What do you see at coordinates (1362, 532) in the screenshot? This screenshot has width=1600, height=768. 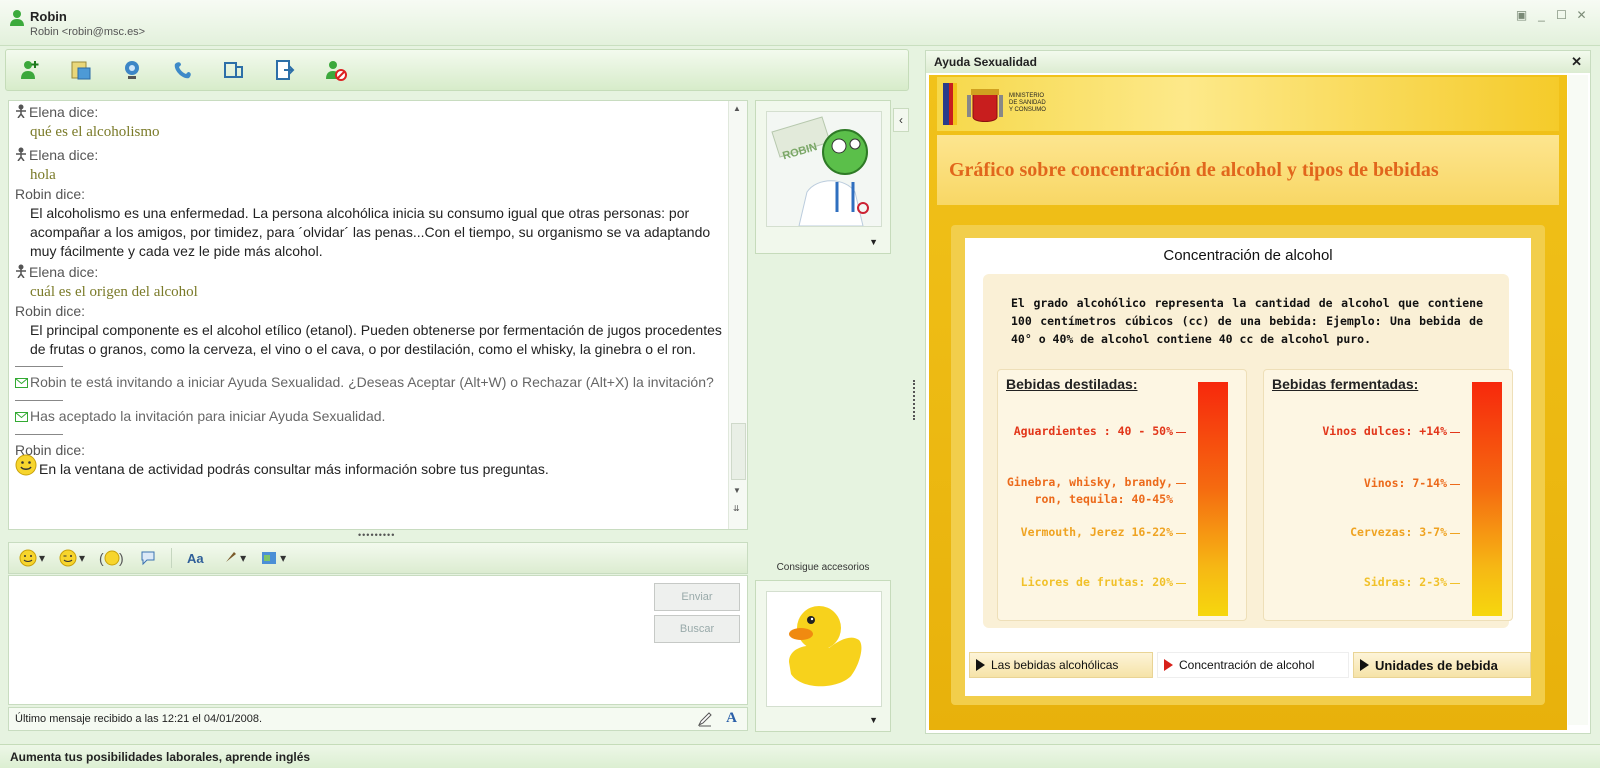 I see `fermented-item: Cervezas: 3-7%` at bounding box center [1362, 532].